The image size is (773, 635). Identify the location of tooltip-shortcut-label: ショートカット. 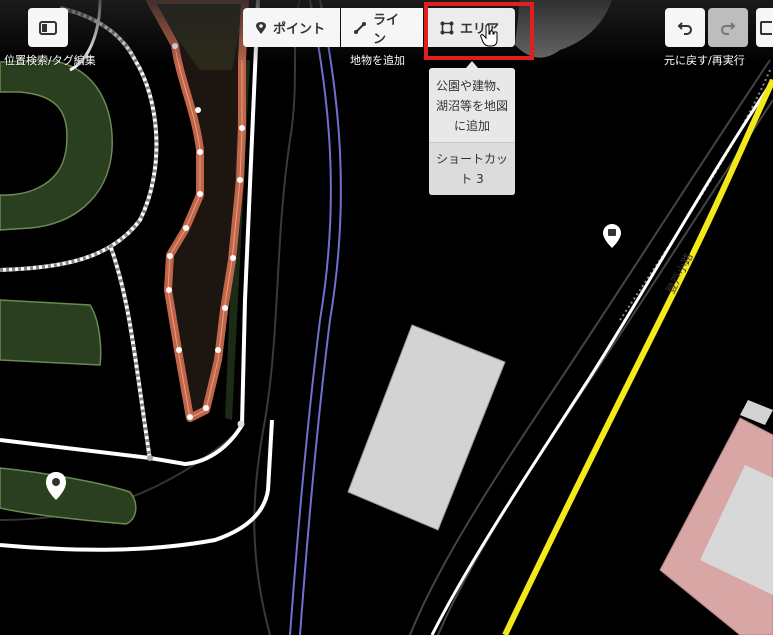
(471, 169).